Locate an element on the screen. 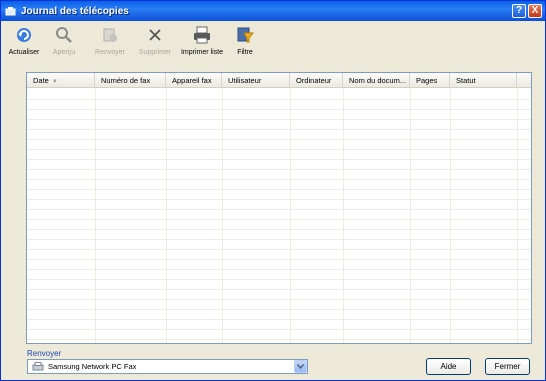  print-list-button: Imprimer liste is located at coordinates (202, 45).